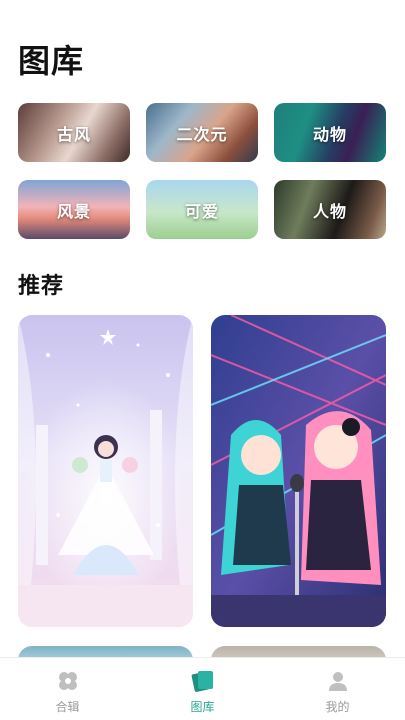  I want to click on category-tile-anime: 二次元, so click(202, 132).